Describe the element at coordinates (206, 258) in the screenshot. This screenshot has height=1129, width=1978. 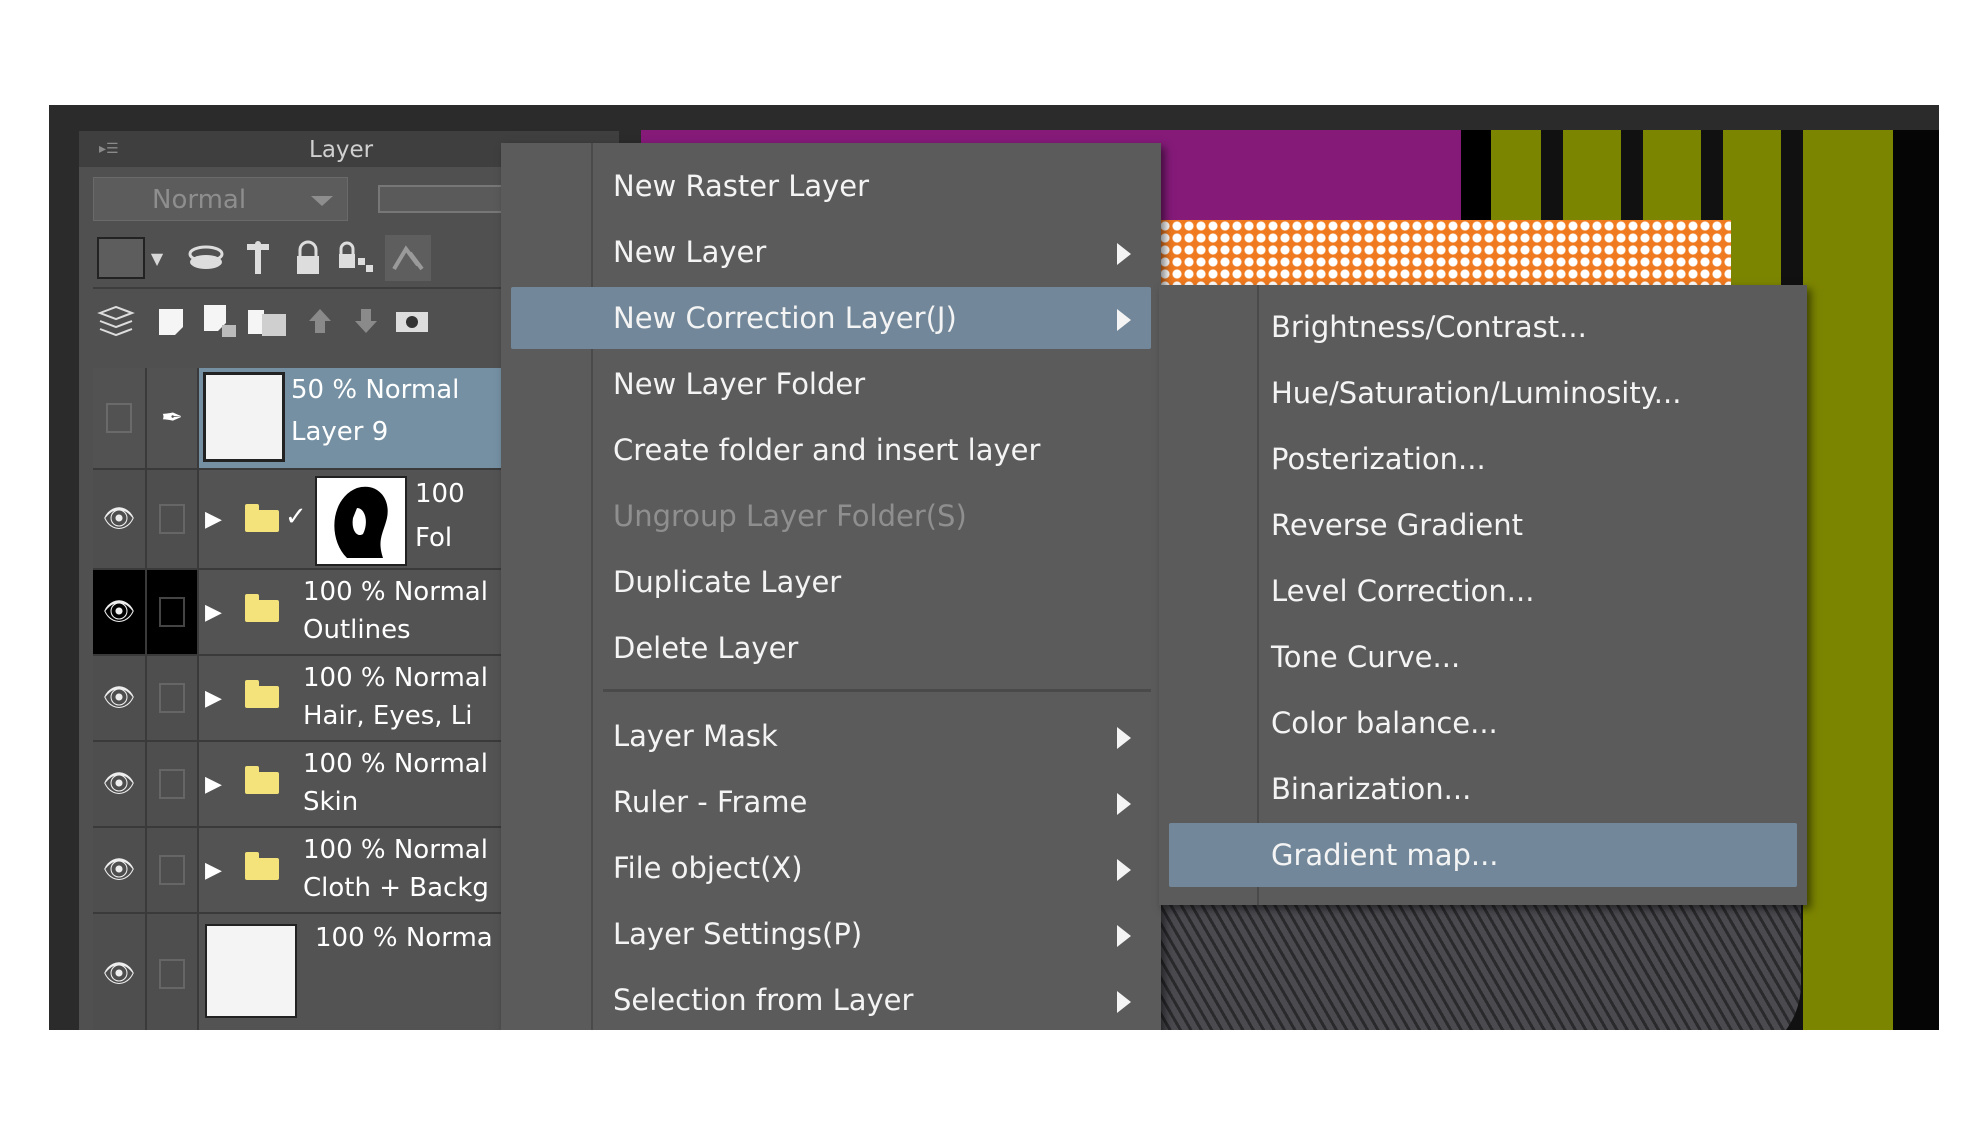
I see `clipping-icon` at that location.